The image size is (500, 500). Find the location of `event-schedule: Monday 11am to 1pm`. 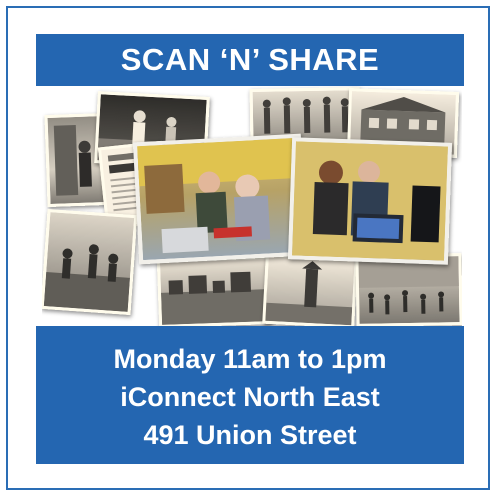

event-schedule: Monday 11am to 1pm is located at coordinates (250, 359).